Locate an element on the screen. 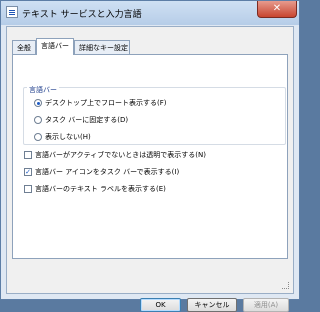  close-icon: ✕ is located at coordinates (277, 8).